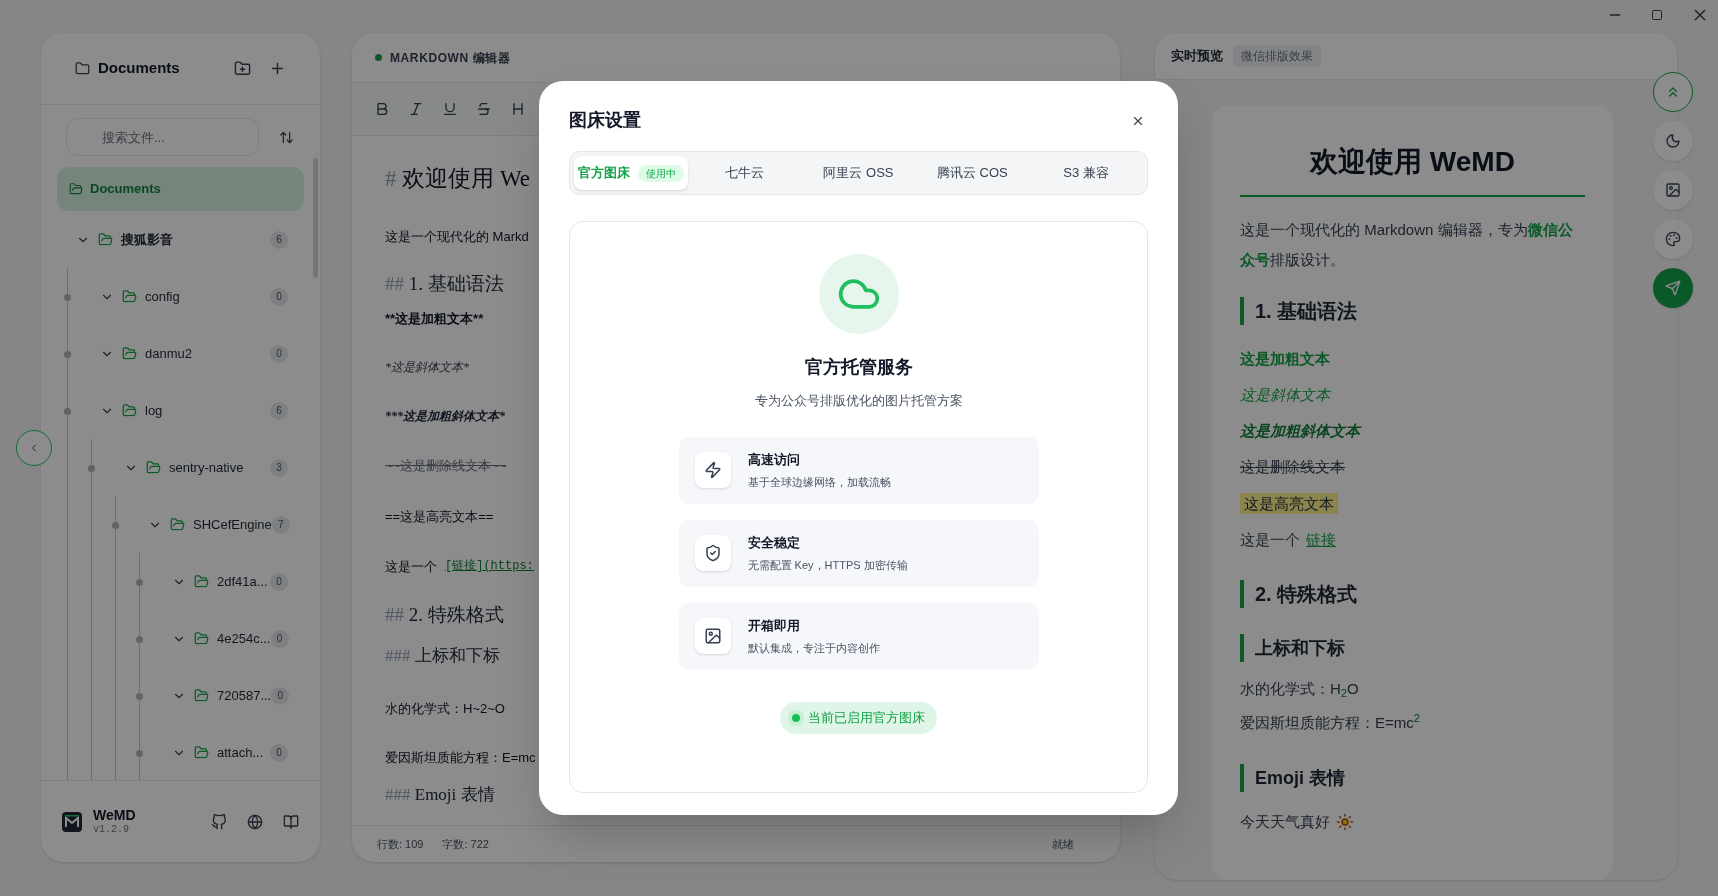  I want to click on tree-item: 720587... 0, so click(237, 695).